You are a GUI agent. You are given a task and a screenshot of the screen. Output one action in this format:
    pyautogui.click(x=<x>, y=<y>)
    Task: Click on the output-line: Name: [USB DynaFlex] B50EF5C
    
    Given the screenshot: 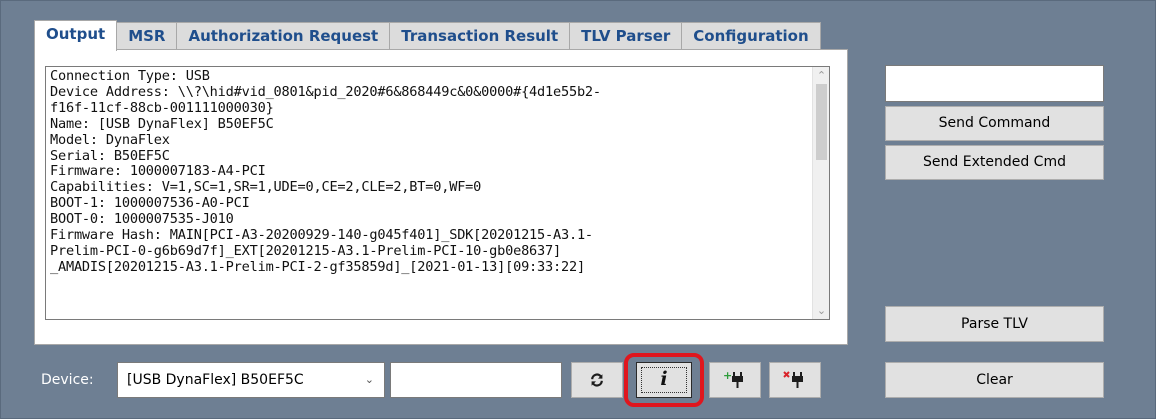 What is the action you would take?
    pyautogui.click(x=162, y=123)
    